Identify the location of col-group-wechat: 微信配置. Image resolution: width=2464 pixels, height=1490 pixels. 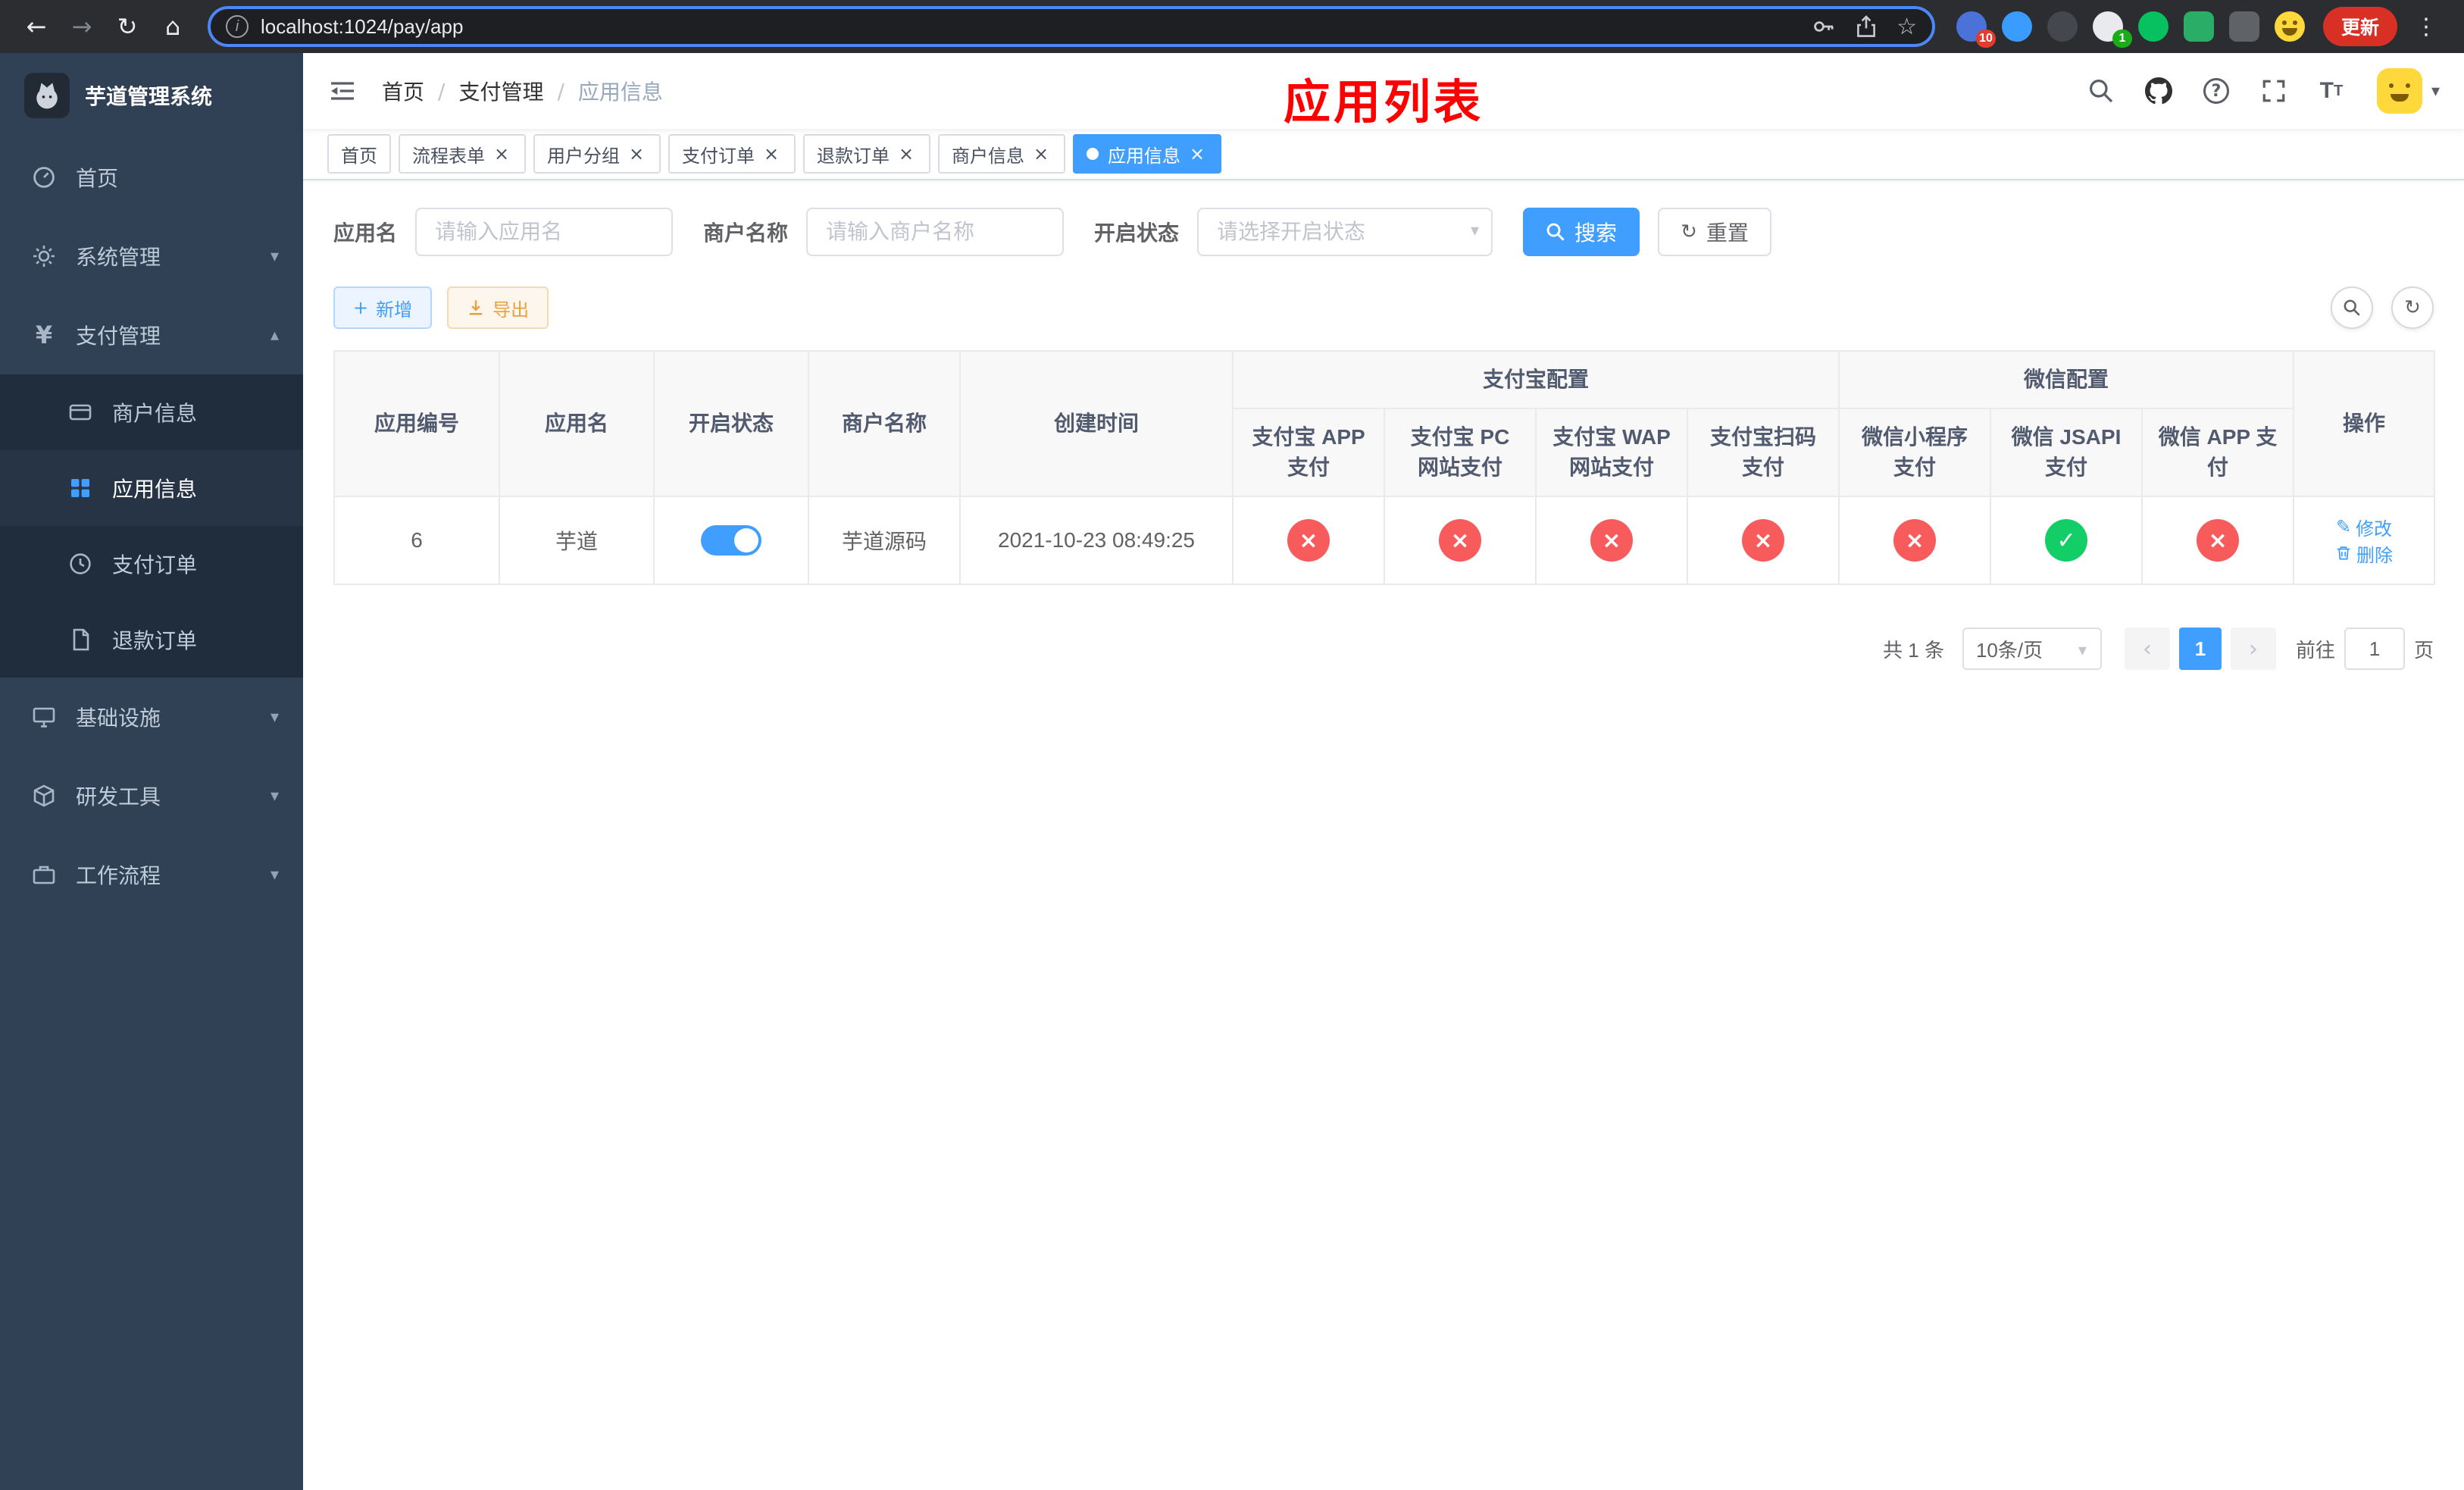
(2066, 379).